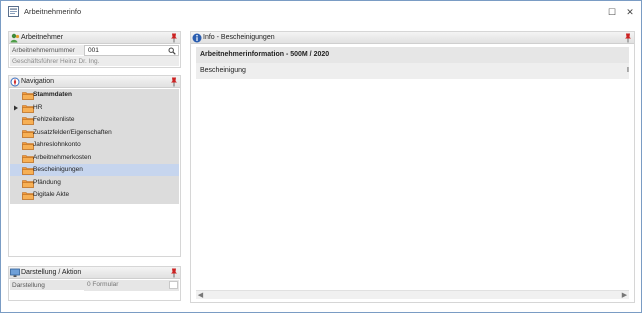 This screenshot has height=313, width=642. I want to click on display-panel-header: Darstellung / Aktion, so click(94, 273).